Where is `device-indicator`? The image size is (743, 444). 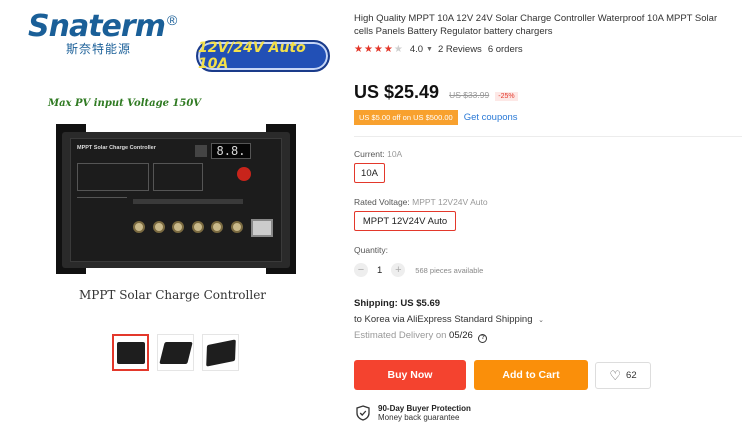 device-indicator is located at coordinates (201, 151).